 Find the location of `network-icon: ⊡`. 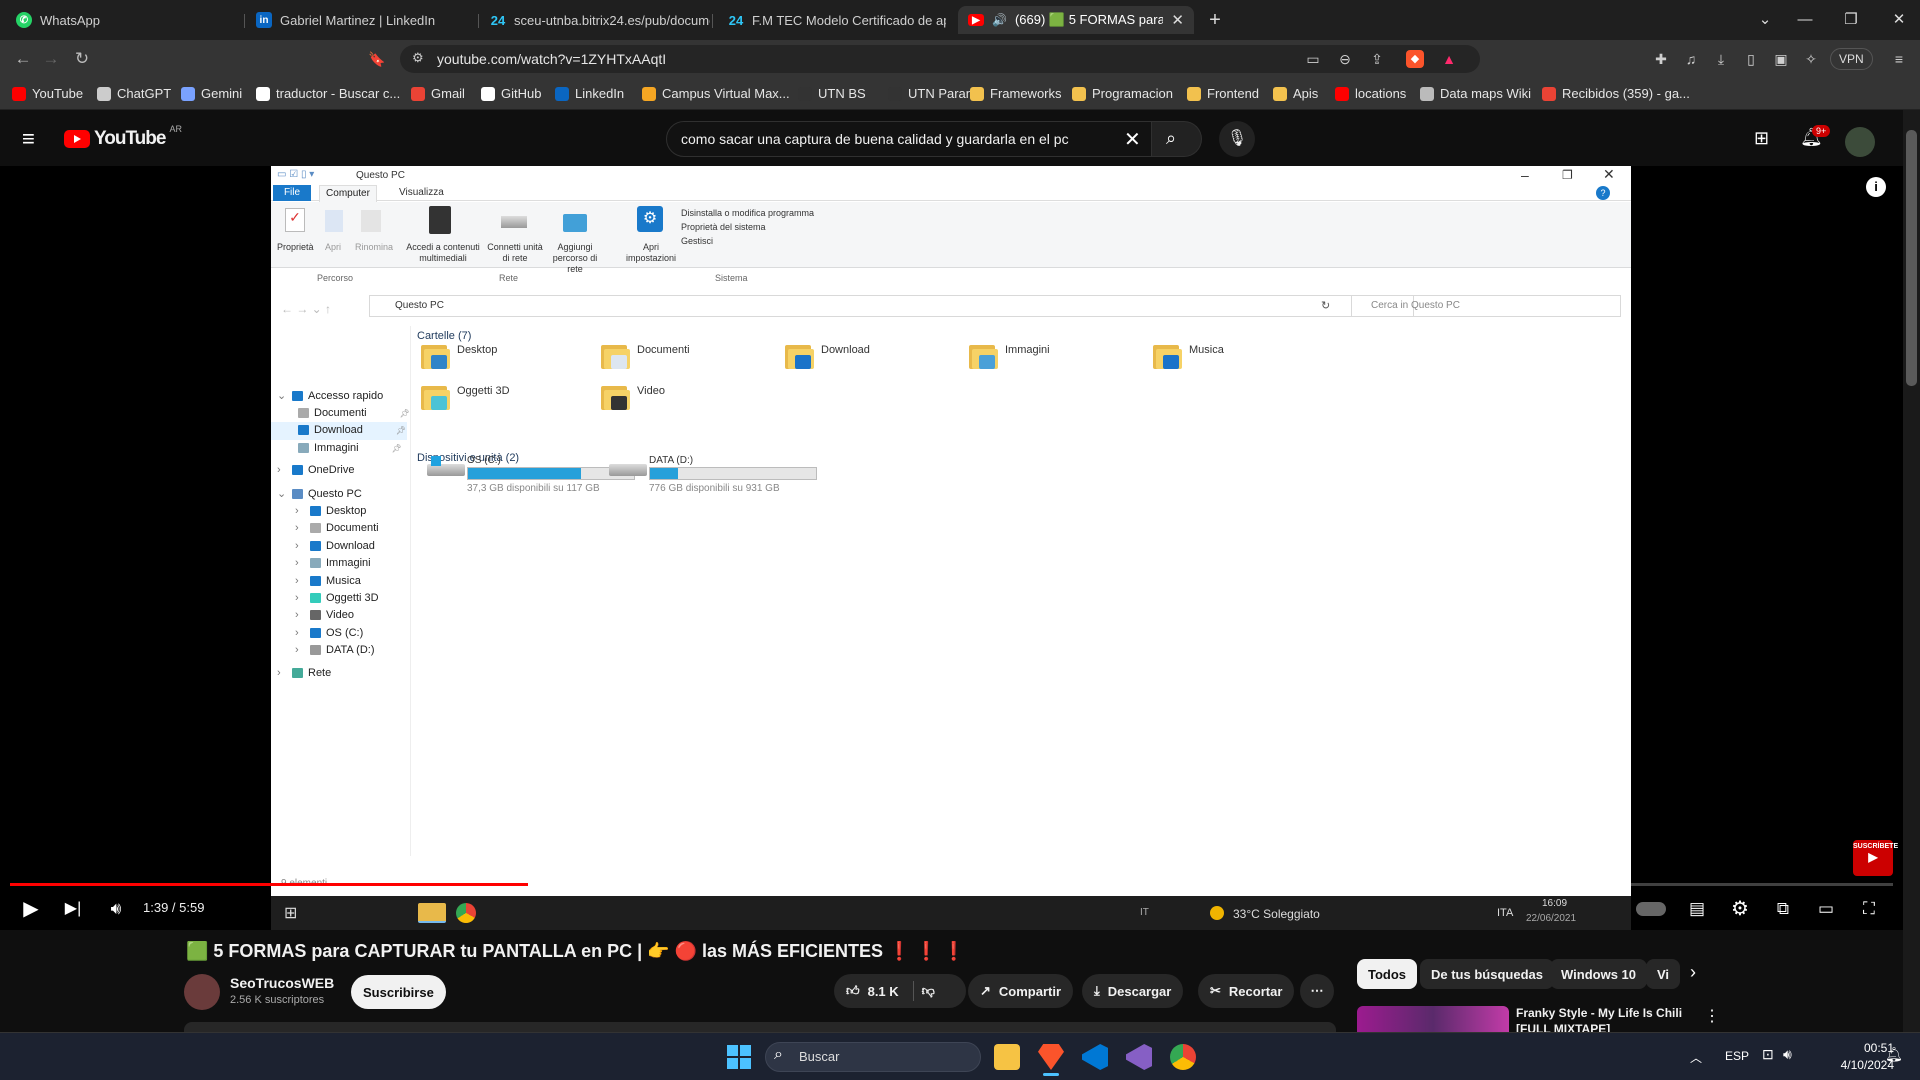

network-icon: ⊡ is located at coordinates (1768, 1054).